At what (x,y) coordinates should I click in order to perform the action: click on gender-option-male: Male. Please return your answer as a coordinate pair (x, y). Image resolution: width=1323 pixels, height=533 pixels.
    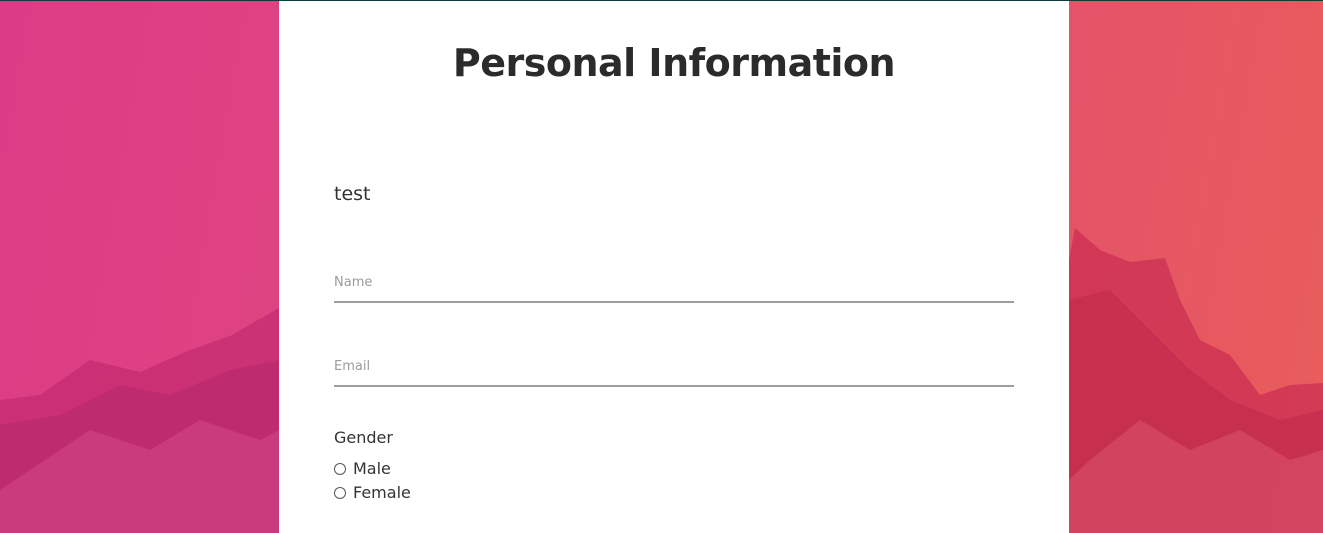
    Looking at the image, I should click on (362, 468).